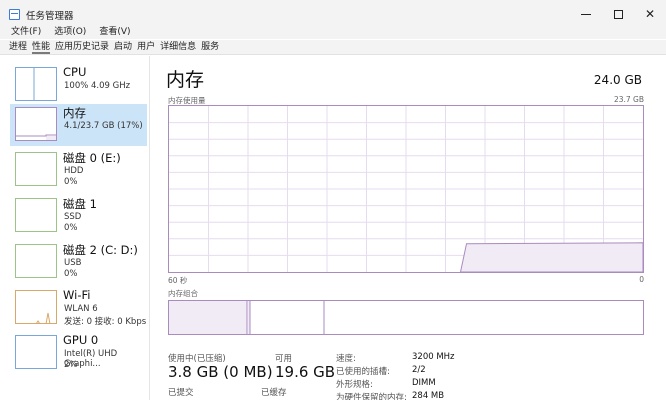 This screenshot has width=666, height=400. I want to click on sidebar-item-subtitle: USB, so click(73, 263).